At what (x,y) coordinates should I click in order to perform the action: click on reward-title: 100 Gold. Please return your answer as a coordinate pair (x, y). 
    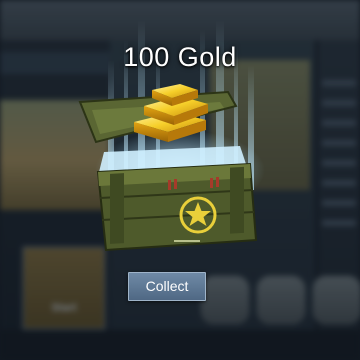
    Looking at the image, I should click on (180, 57).